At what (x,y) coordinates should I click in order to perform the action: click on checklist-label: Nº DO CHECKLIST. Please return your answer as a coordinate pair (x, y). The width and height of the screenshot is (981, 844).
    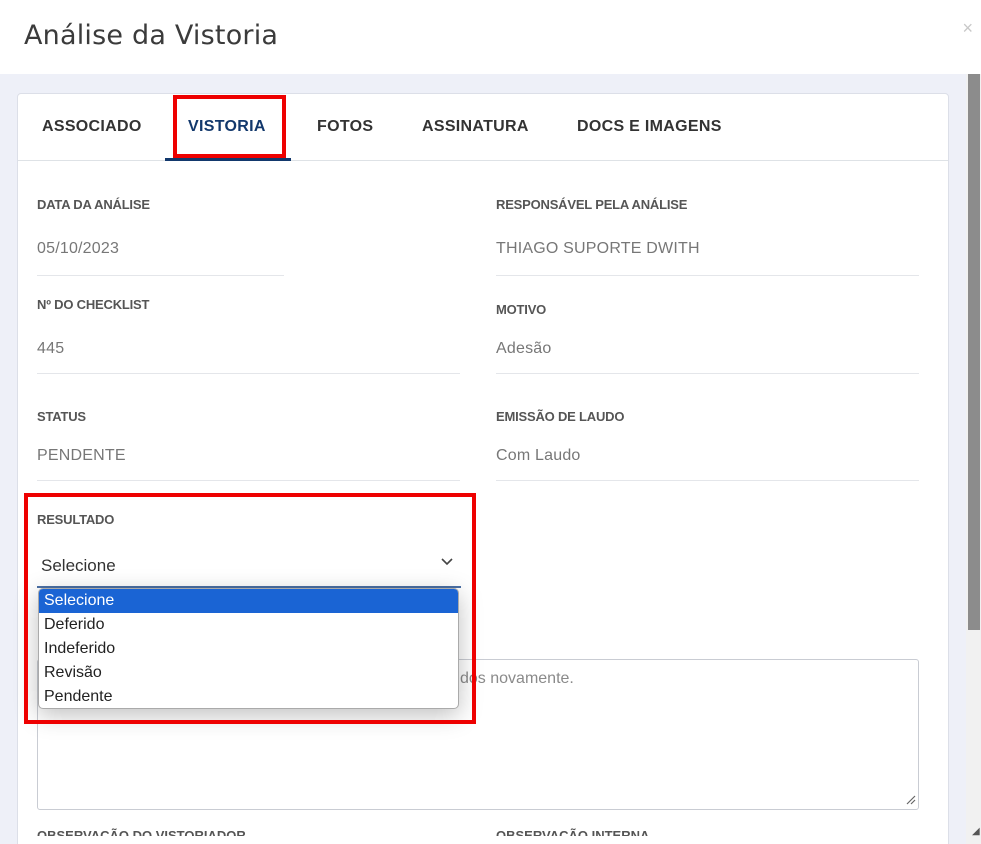
    Looking at the image, I should click on (93, 304).